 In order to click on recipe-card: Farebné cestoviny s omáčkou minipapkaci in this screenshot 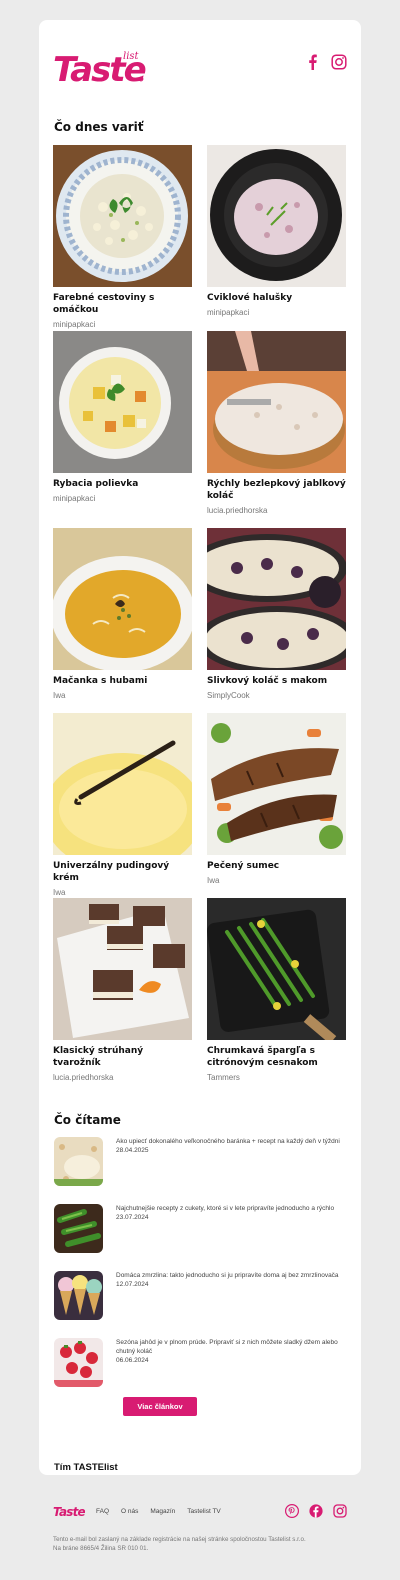, I will do `click(122, 237)`.